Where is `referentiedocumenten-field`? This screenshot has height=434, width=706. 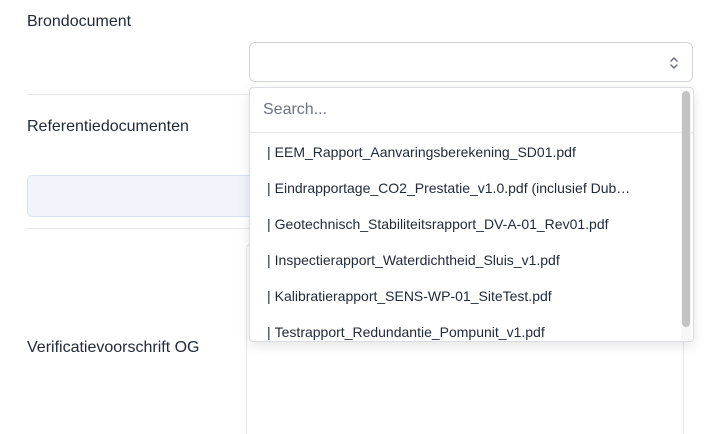
referentiedocumenten-field is located at coordinates (147, 196).